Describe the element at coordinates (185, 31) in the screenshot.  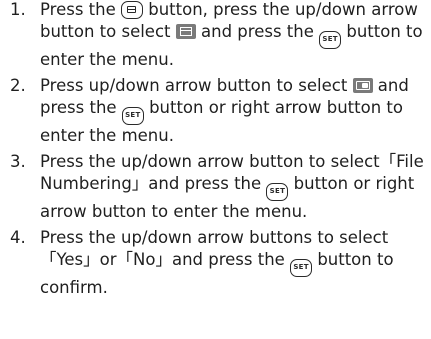
I see `shooting-menu-icon` at that location.